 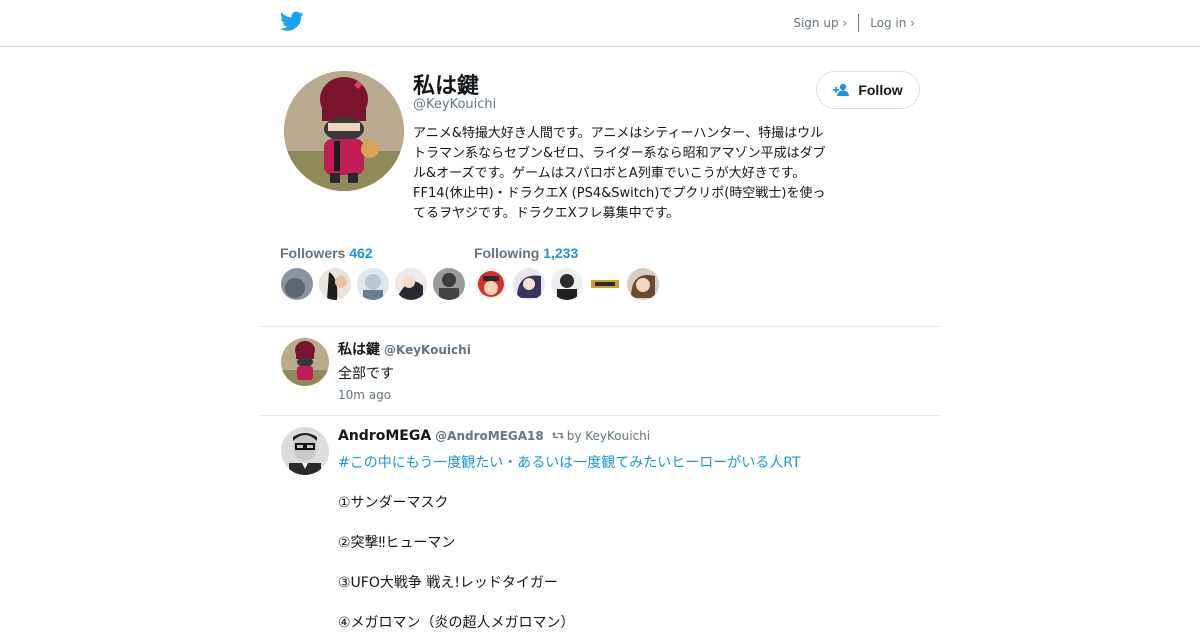 What do you see at coordinates (454, 104) in the screenshot?
I see `profile-handle: @KeyKouichi` at bounding box center [454, 104].